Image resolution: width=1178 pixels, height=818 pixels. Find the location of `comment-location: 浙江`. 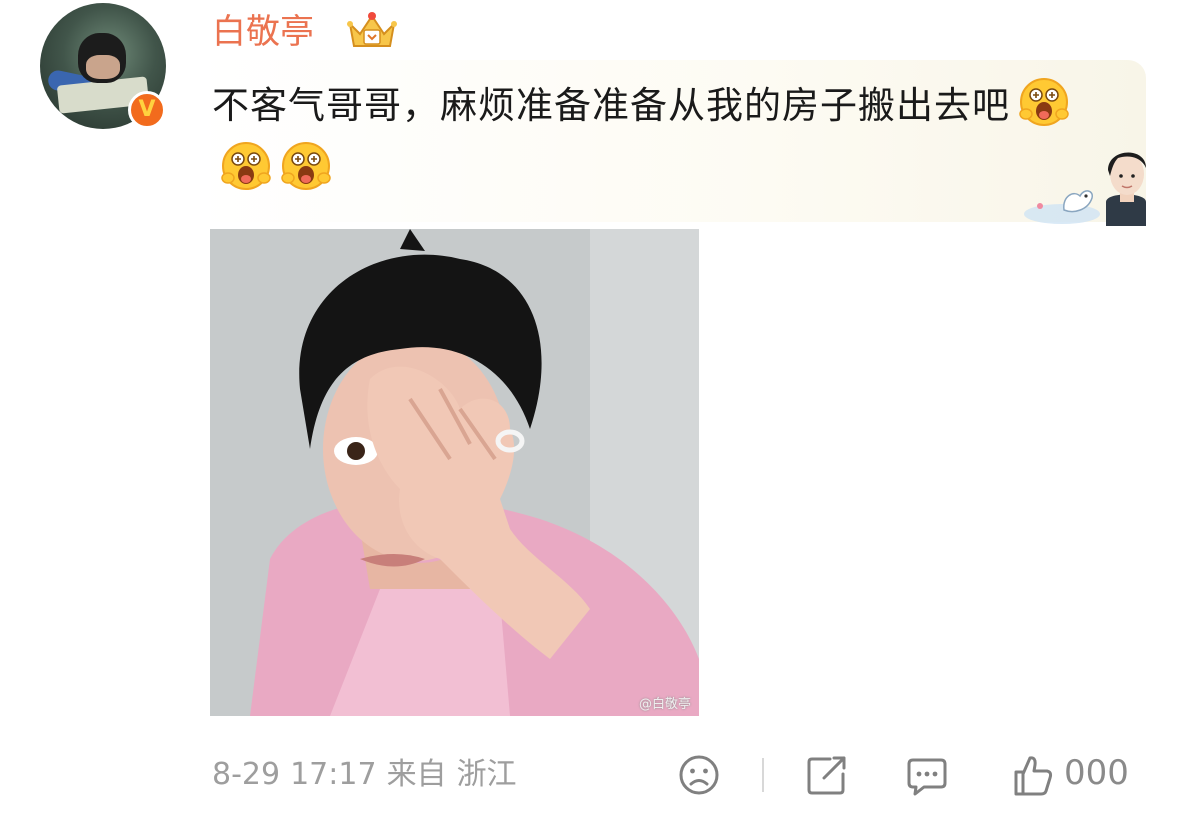

comment-location: 浙江 is located at coordinates (486, 774).